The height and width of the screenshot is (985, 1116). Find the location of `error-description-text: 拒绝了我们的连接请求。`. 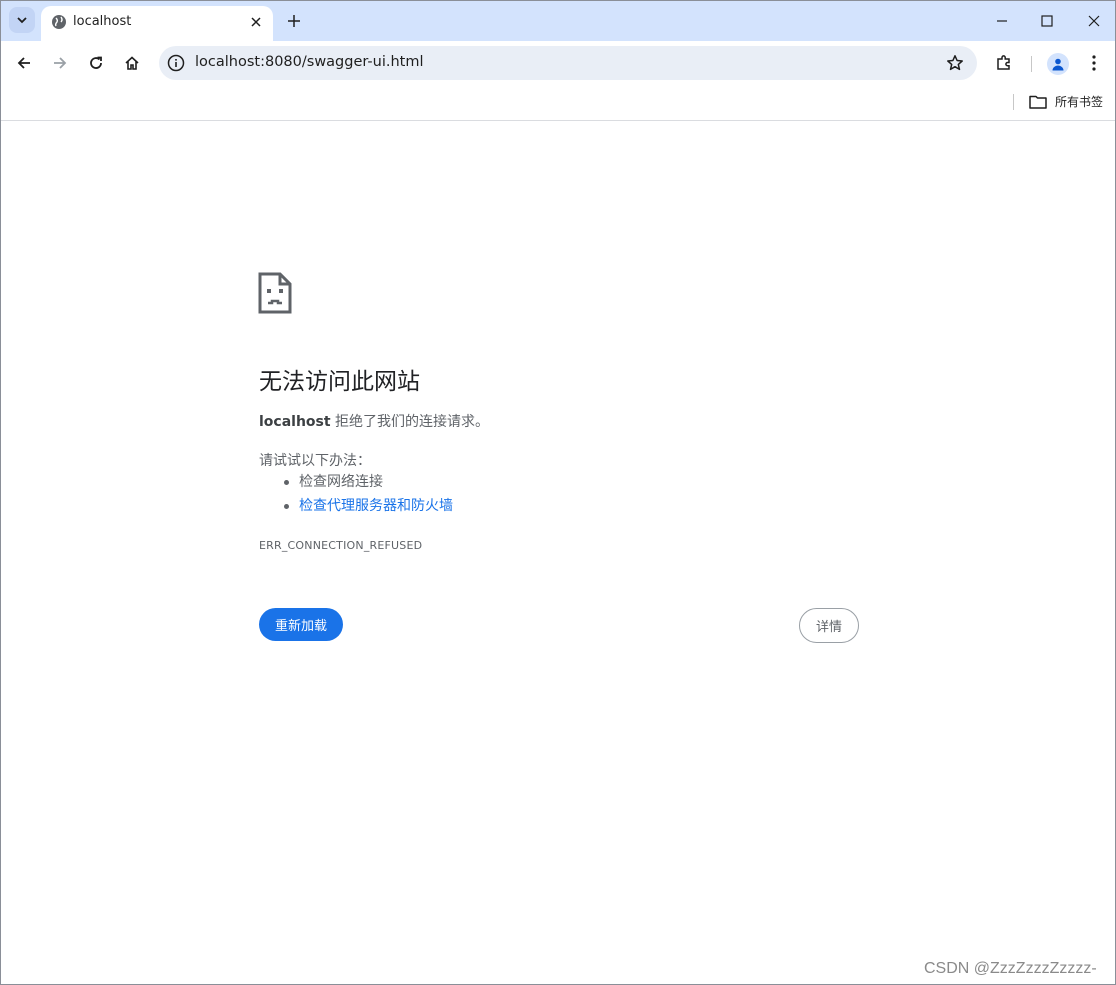

error-description-text: 拒绝了我们的连接请求。 is located at coordinates (410, 422).